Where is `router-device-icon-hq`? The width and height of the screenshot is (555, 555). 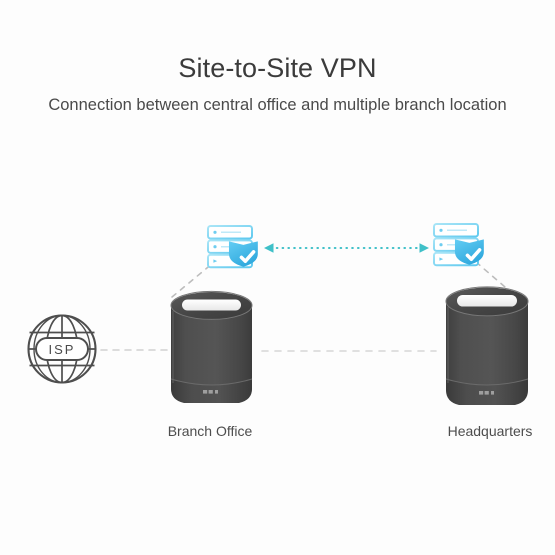
router-device-icon-hq is located at coordinates (487, 345).